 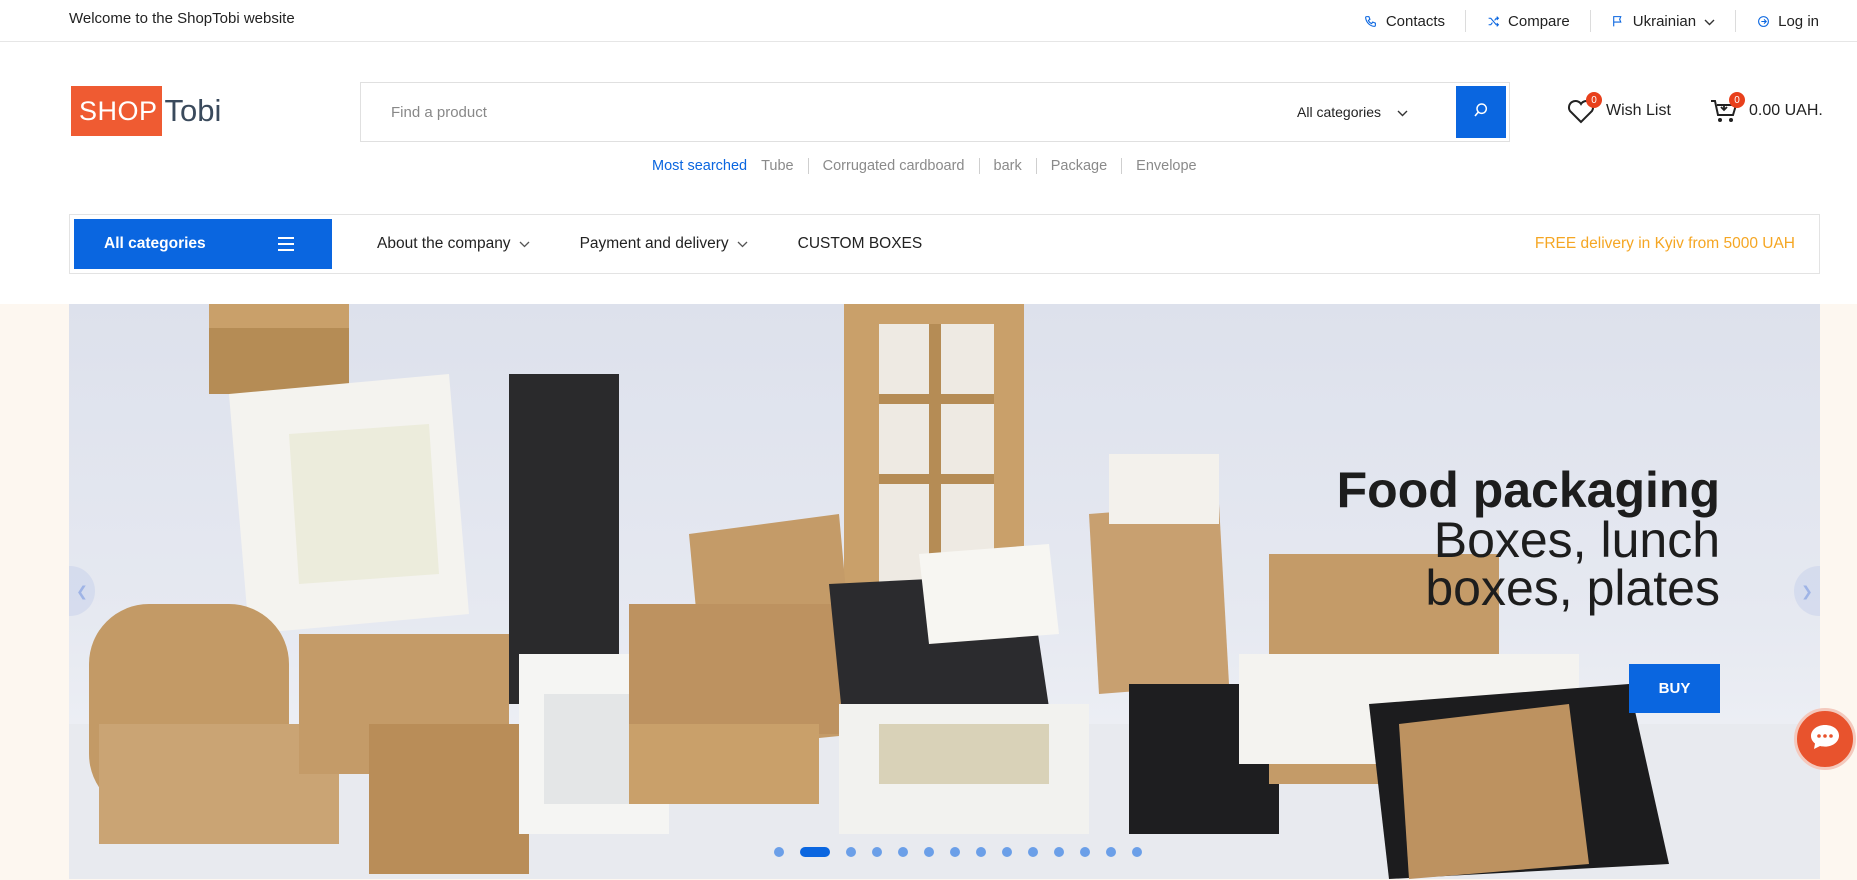 What do you see at coordinates (116, 111) in the screenshot?
I see `logo-shop: SHOP` at bounding box center [116, 111].